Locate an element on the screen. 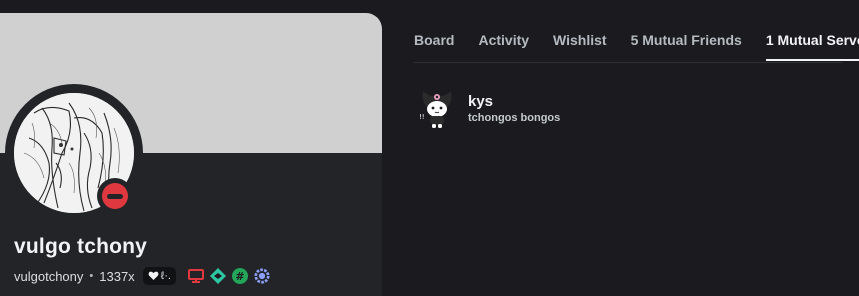  status-indicator is located at coordinates (115, 196).